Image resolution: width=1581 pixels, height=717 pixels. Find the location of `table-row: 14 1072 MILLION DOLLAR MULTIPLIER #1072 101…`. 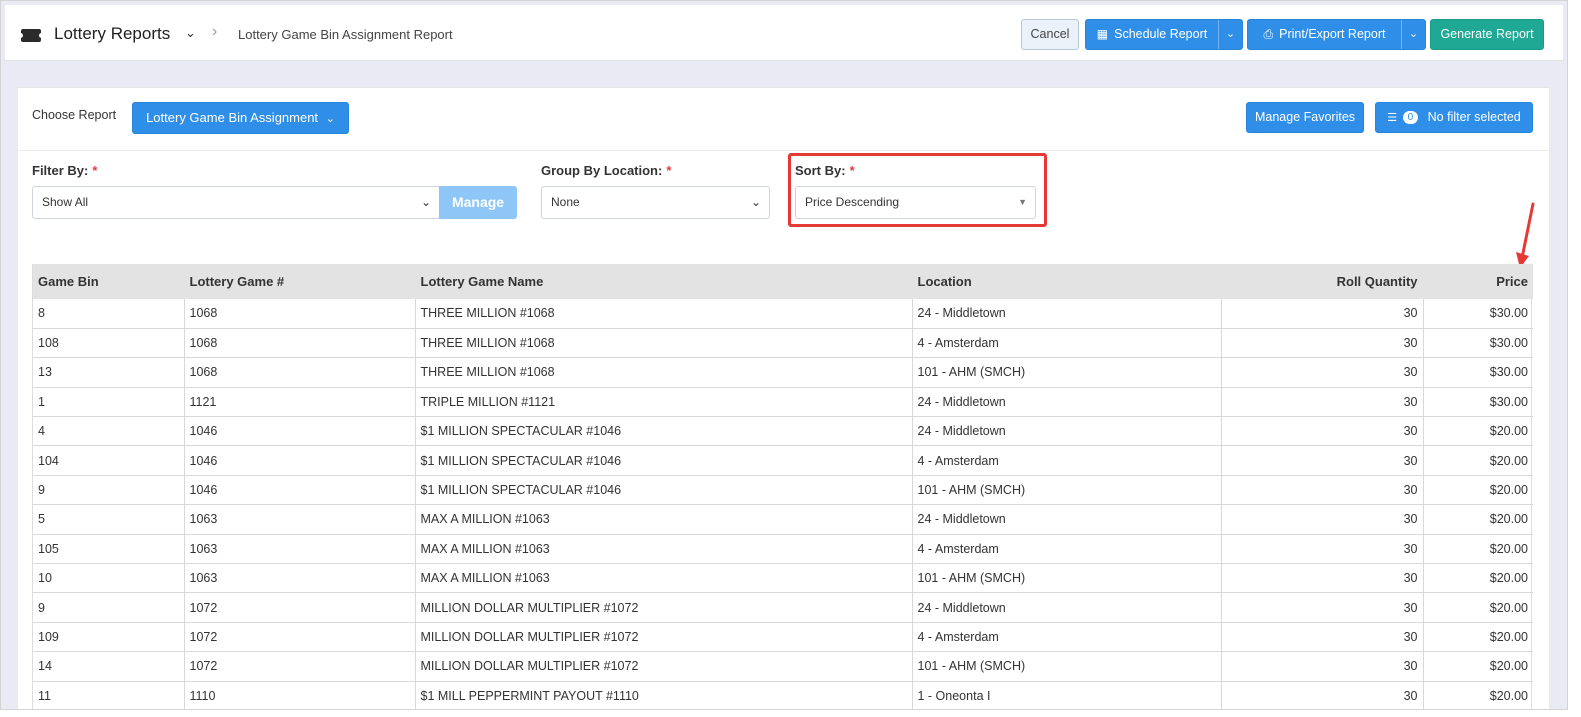

table-row: 14 1072 MILLION DOLLAR MULTIPLIER #1072 101… is located at coordinates (783, 666).